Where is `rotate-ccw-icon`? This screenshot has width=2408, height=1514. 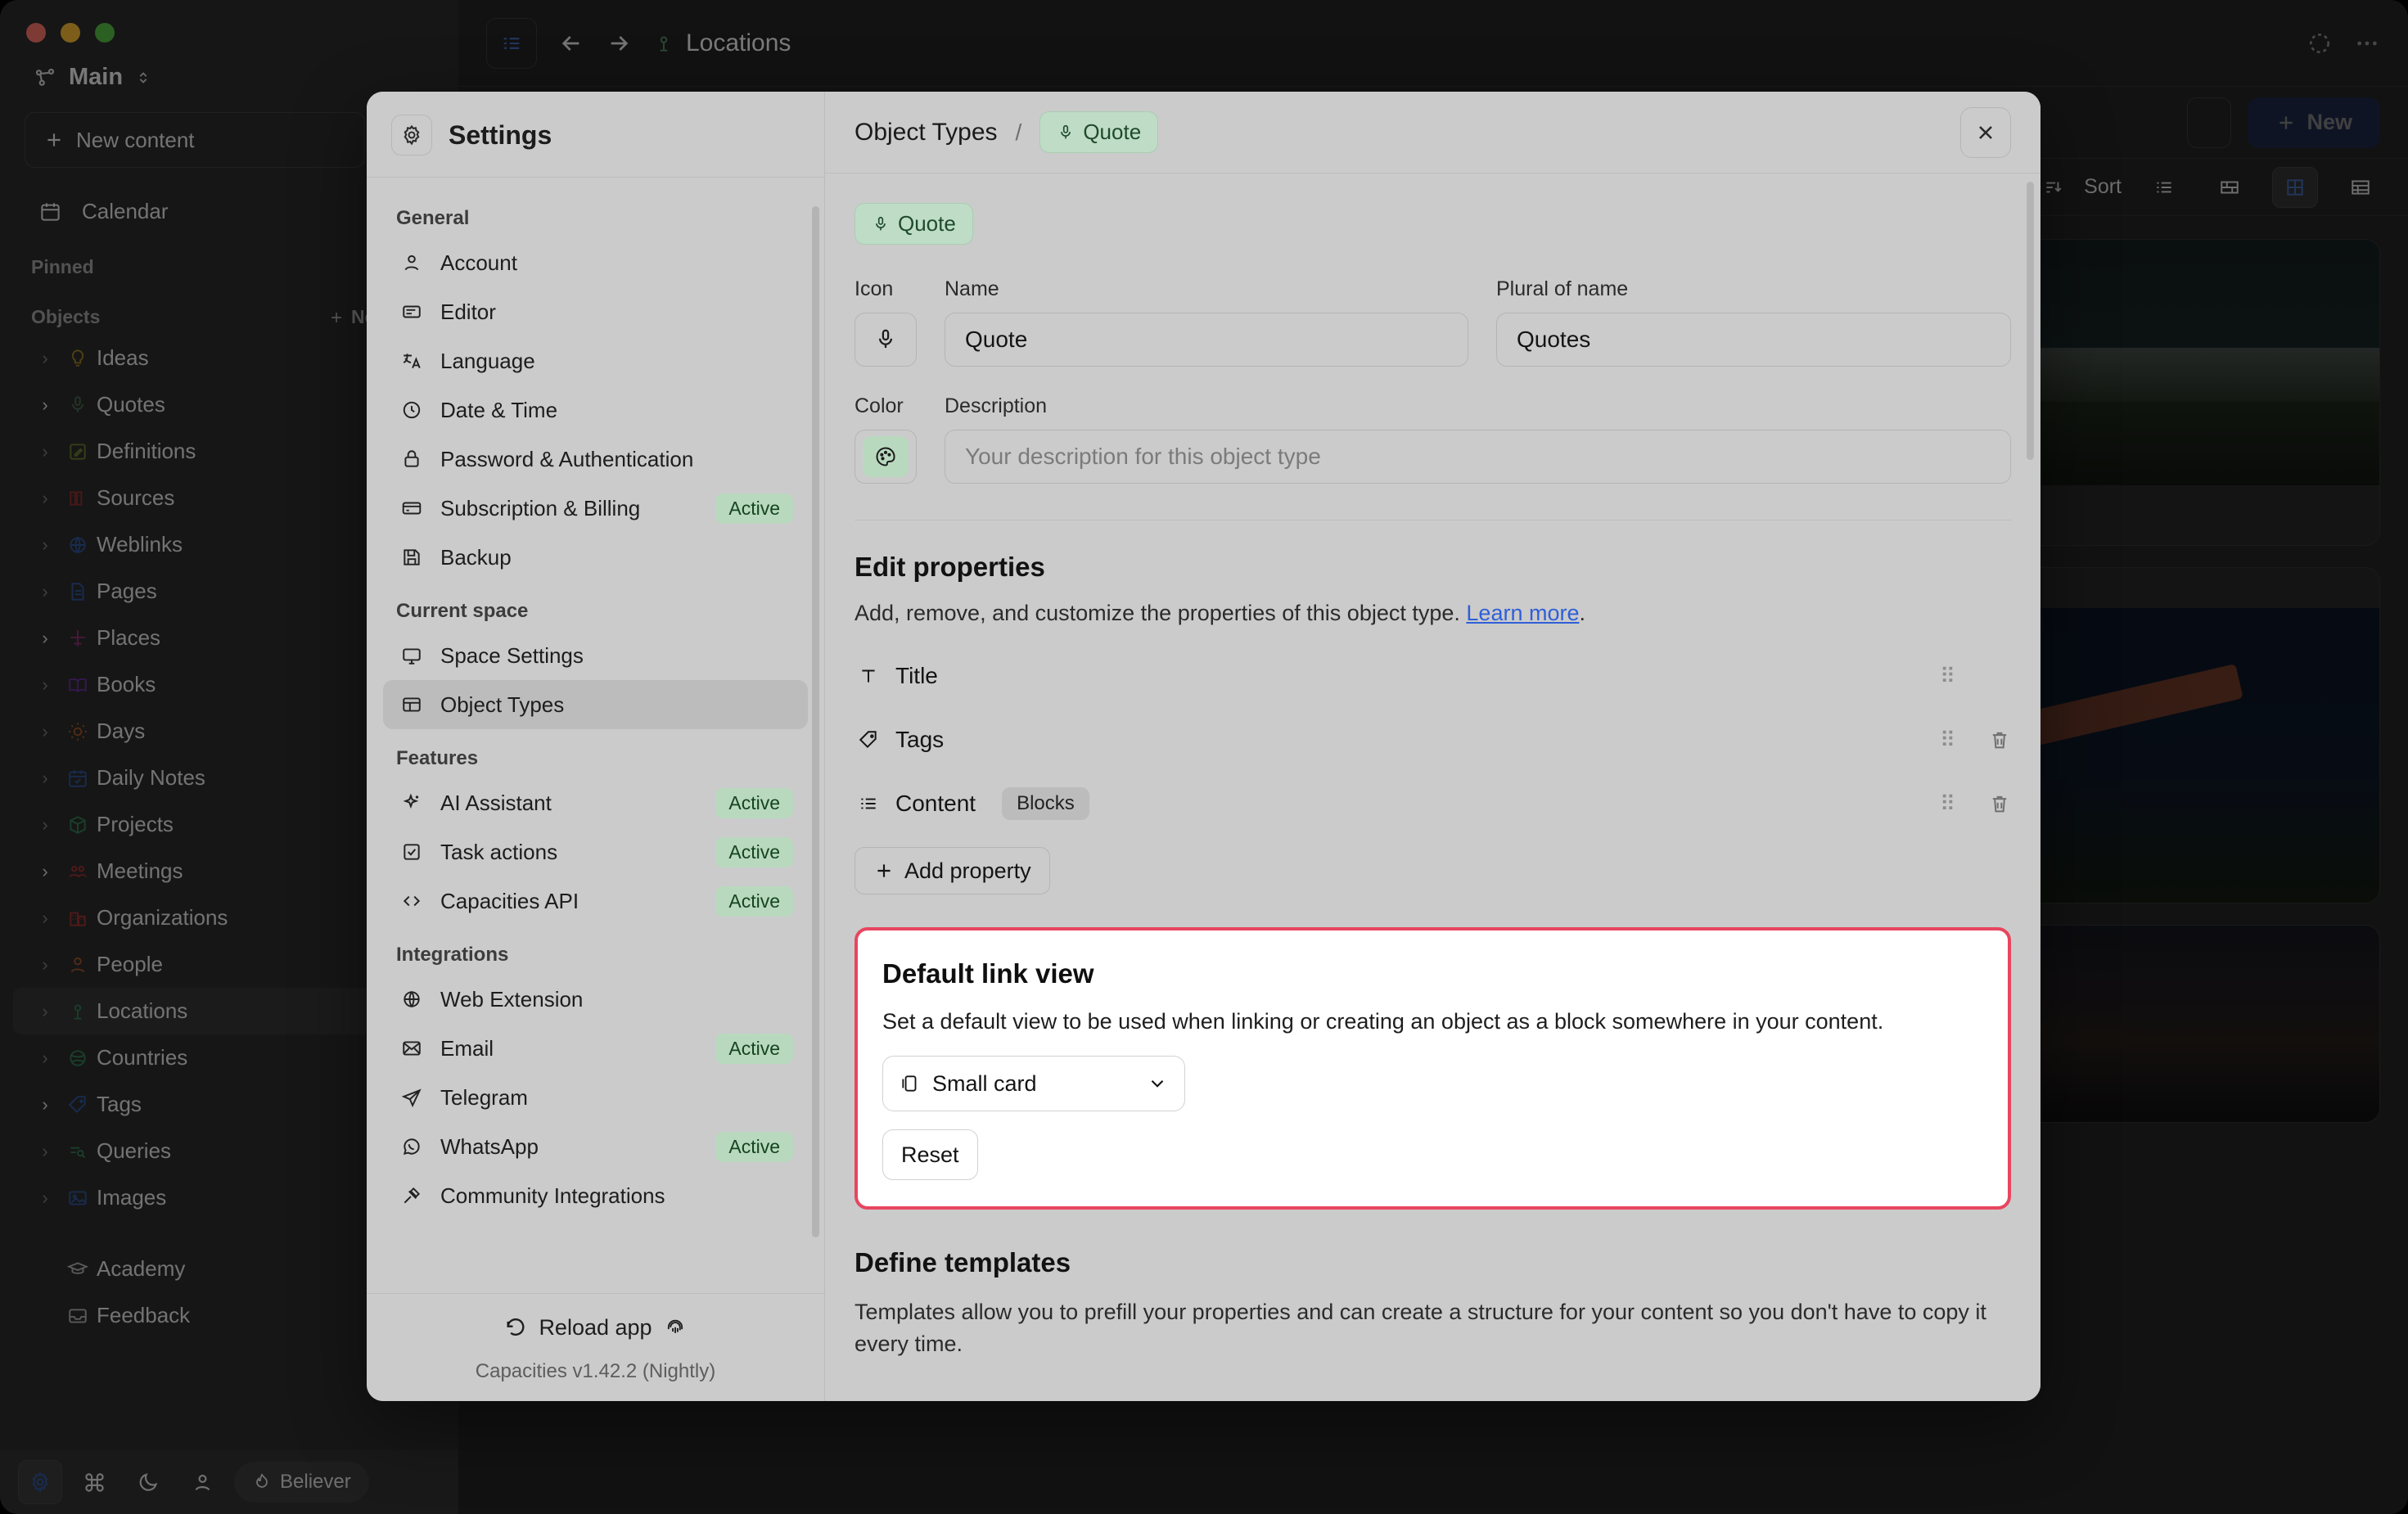 rotate-ccw-icon is located at coordinates (516, 1327).